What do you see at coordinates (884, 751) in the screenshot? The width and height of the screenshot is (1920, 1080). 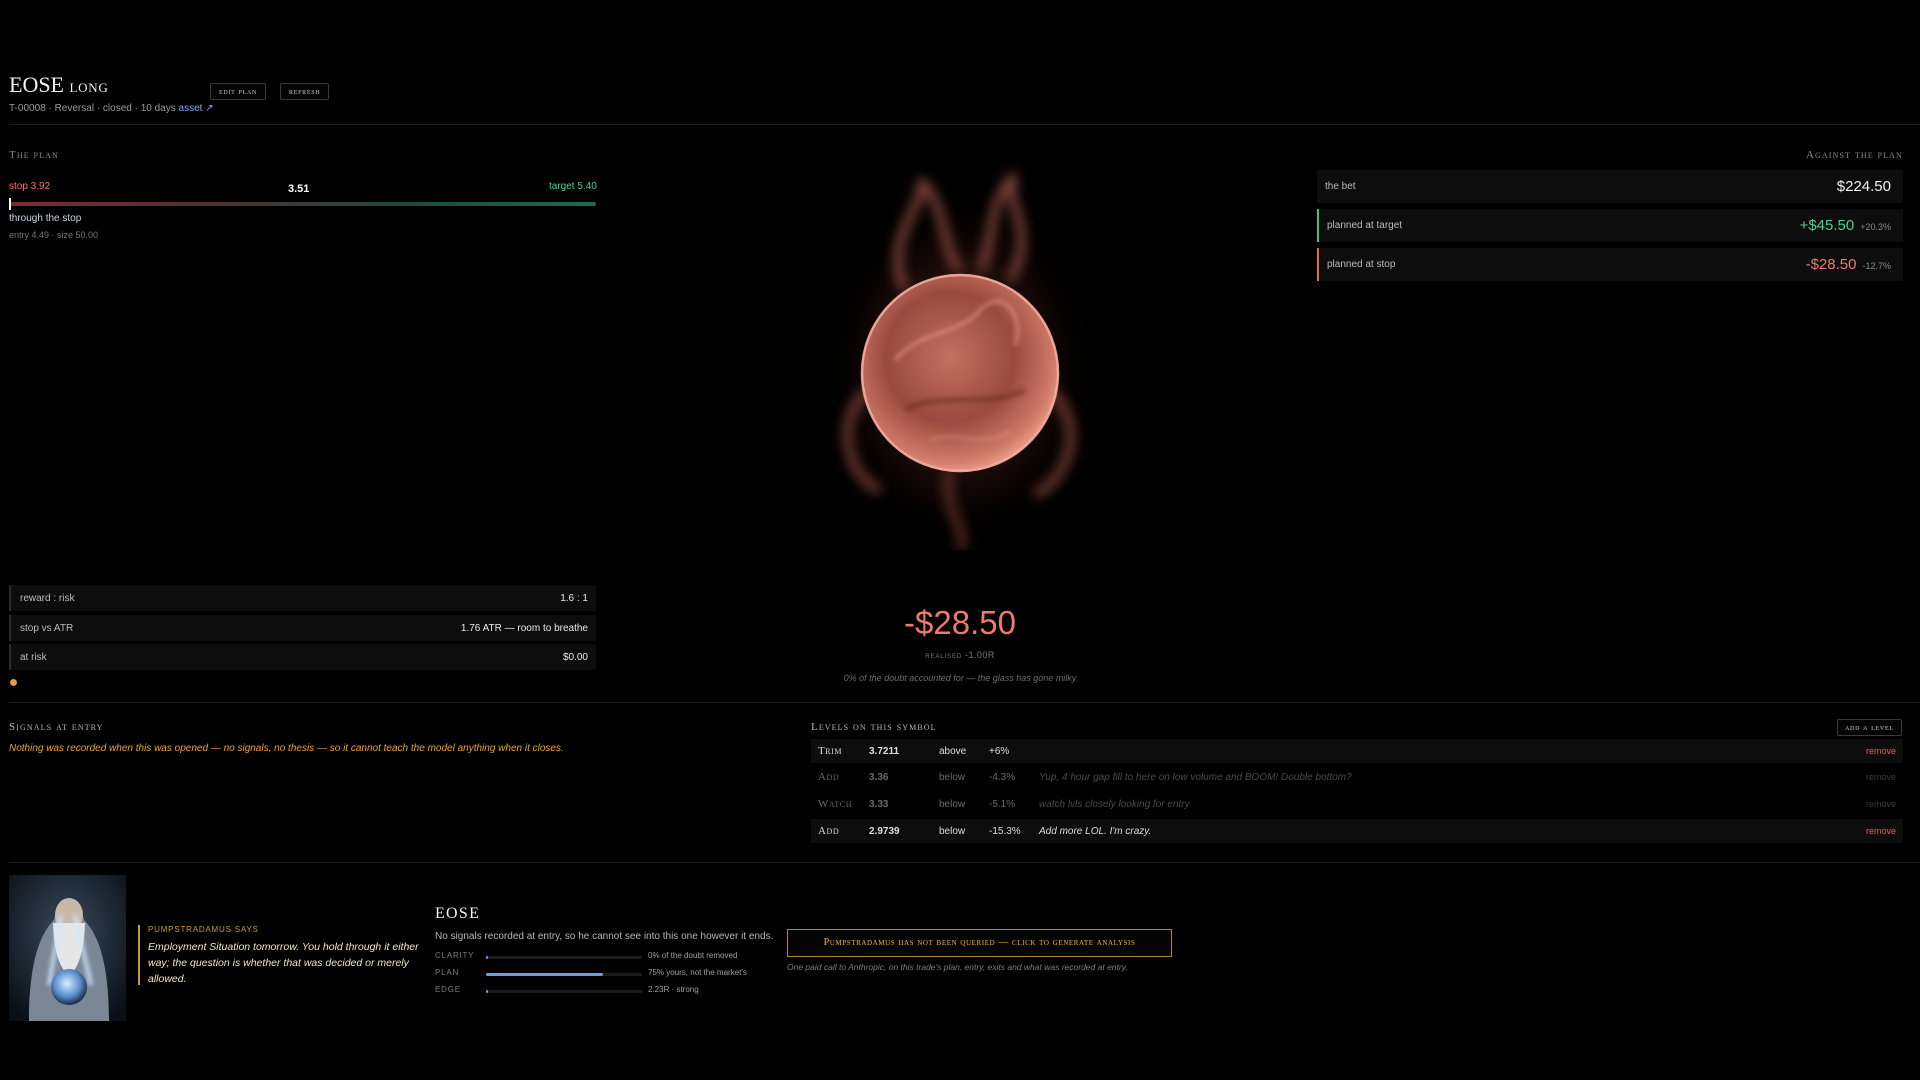 I see `level-price: 3.7211` at bounding box center [884, 751].